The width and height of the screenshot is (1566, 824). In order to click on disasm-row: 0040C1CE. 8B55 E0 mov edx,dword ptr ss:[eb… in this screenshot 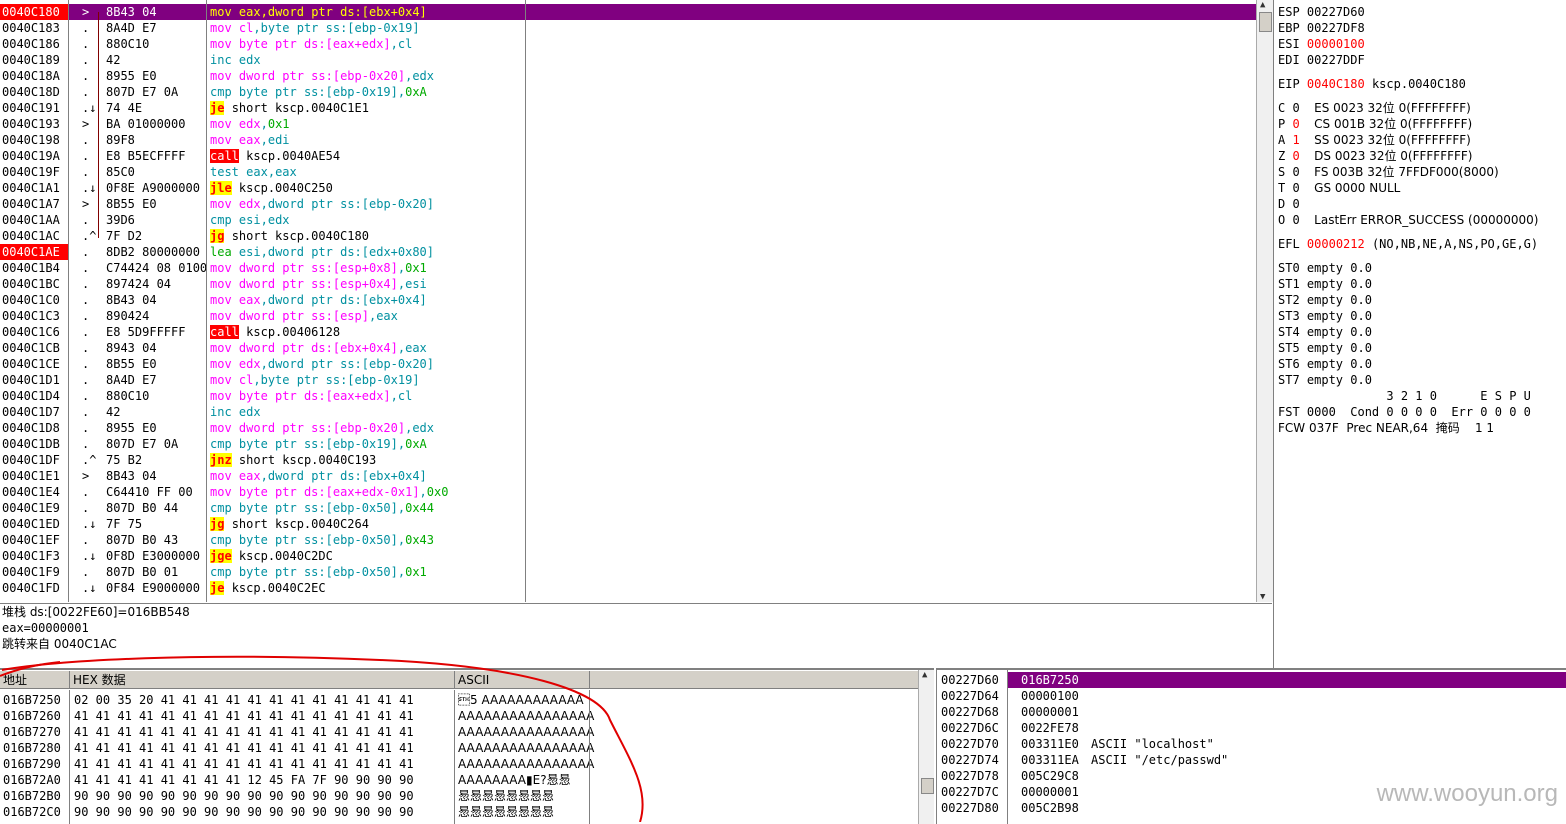, I will do `click(628, 364)`.